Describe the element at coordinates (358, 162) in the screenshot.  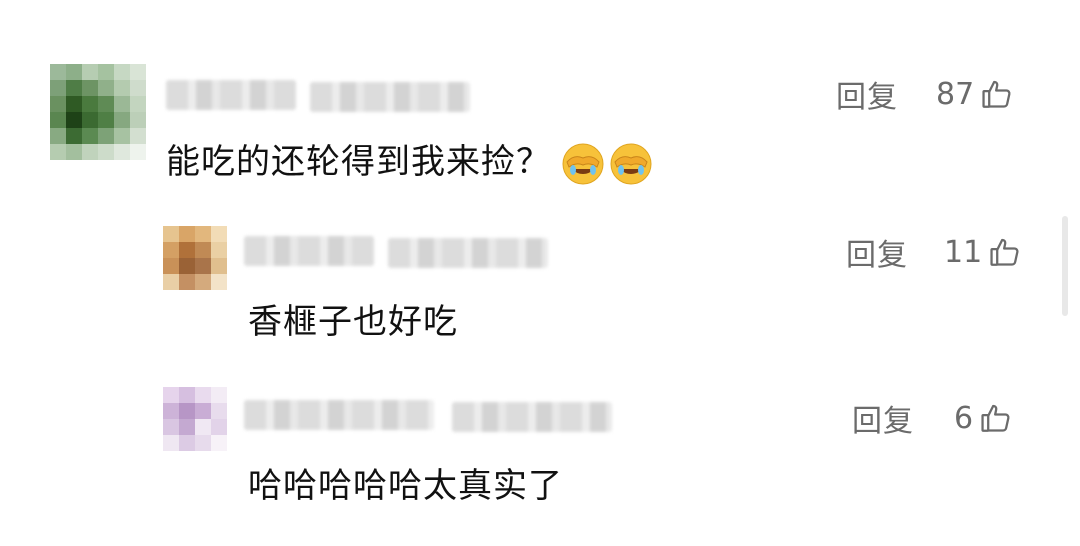
I see `comment-text-content: 能吃的还轮得到我来捡？` at that location.